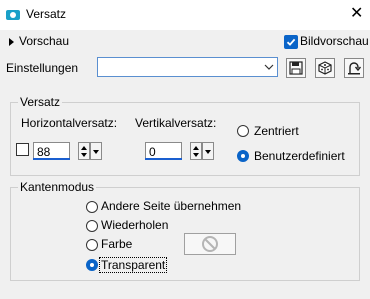 This screenshot has height=299, width=370. I want to click on color-label: Farbe, so click(116, 244).